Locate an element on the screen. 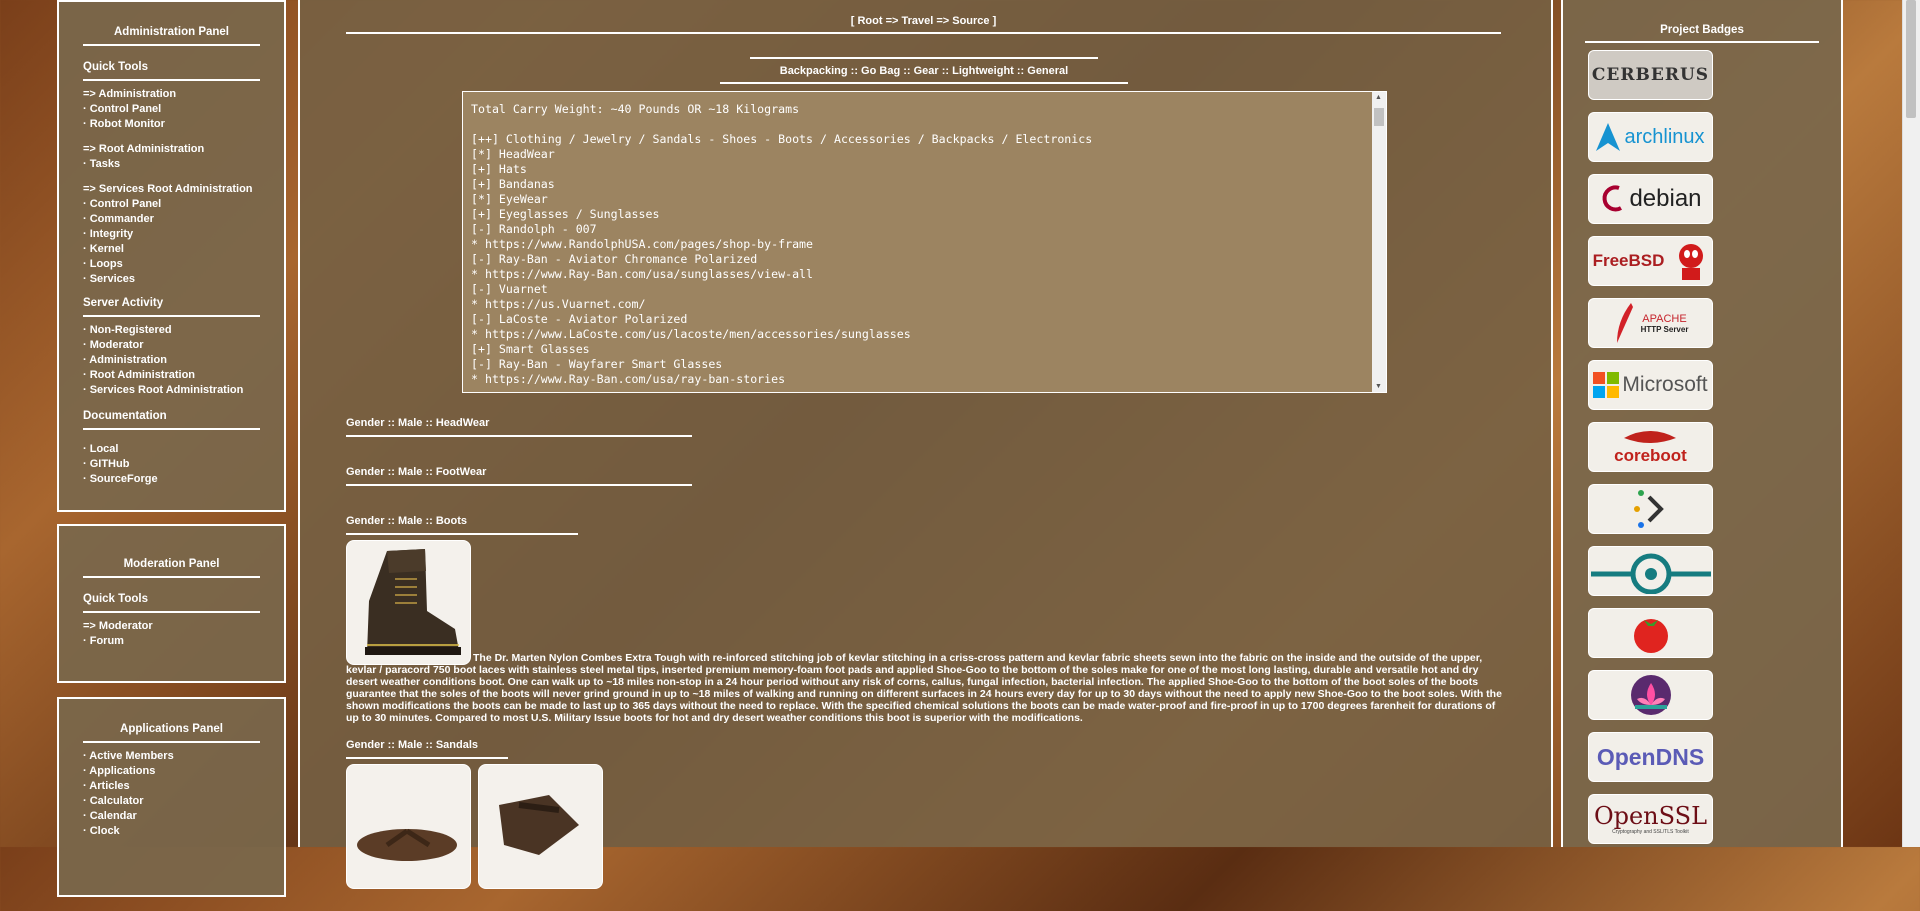 The image size is (1920, 911). link-kernel: · Kernel is located at coordinates (171, 249).